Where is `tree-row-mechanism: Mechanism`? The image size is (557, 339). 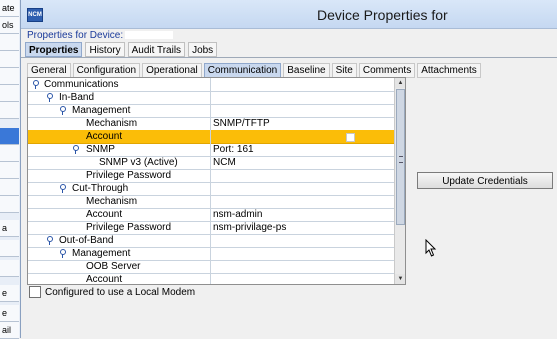
tree-row-mechanism: Mechanism is located at coordinates (211, 202).